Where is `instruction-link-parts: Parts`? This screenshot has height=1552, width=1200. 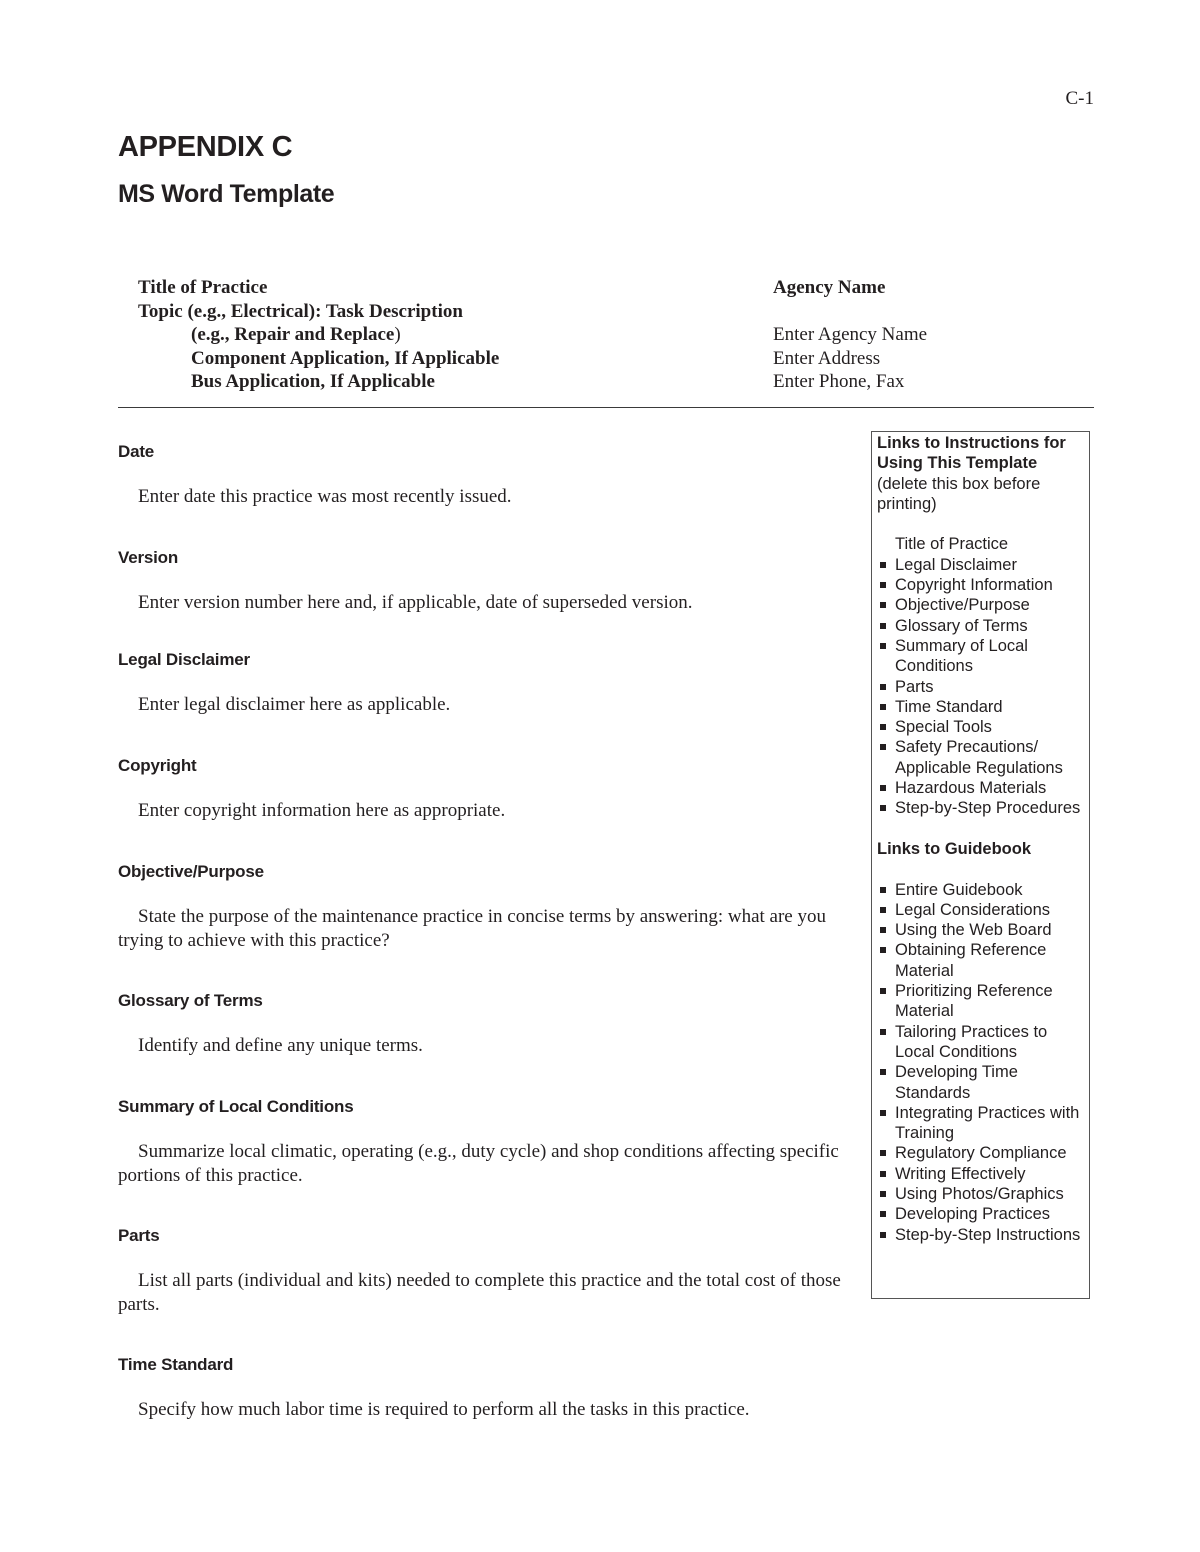
instruction-link-parts: Parts is located at coordinates (983, 687).